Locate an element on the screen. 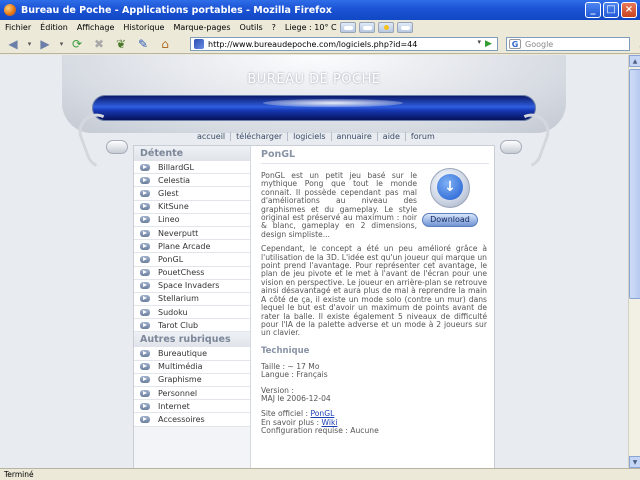 Image resolution: width=640 pixels, height=480 pixels. download-widget: ↓ Download is located at coordinates (452, 198).